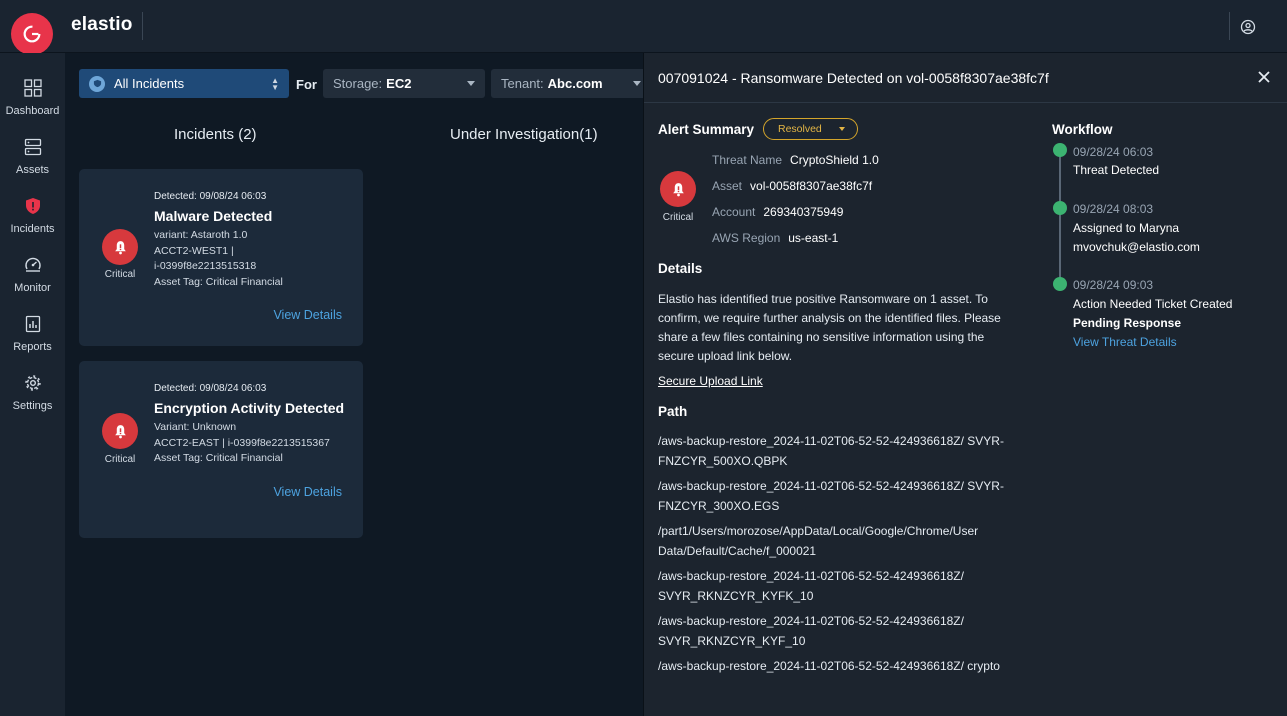  What do you see at coordinates (32, 347) in the screenshot?
I see `sidebar-item-label: Reports` at bounding box center [32, 347].